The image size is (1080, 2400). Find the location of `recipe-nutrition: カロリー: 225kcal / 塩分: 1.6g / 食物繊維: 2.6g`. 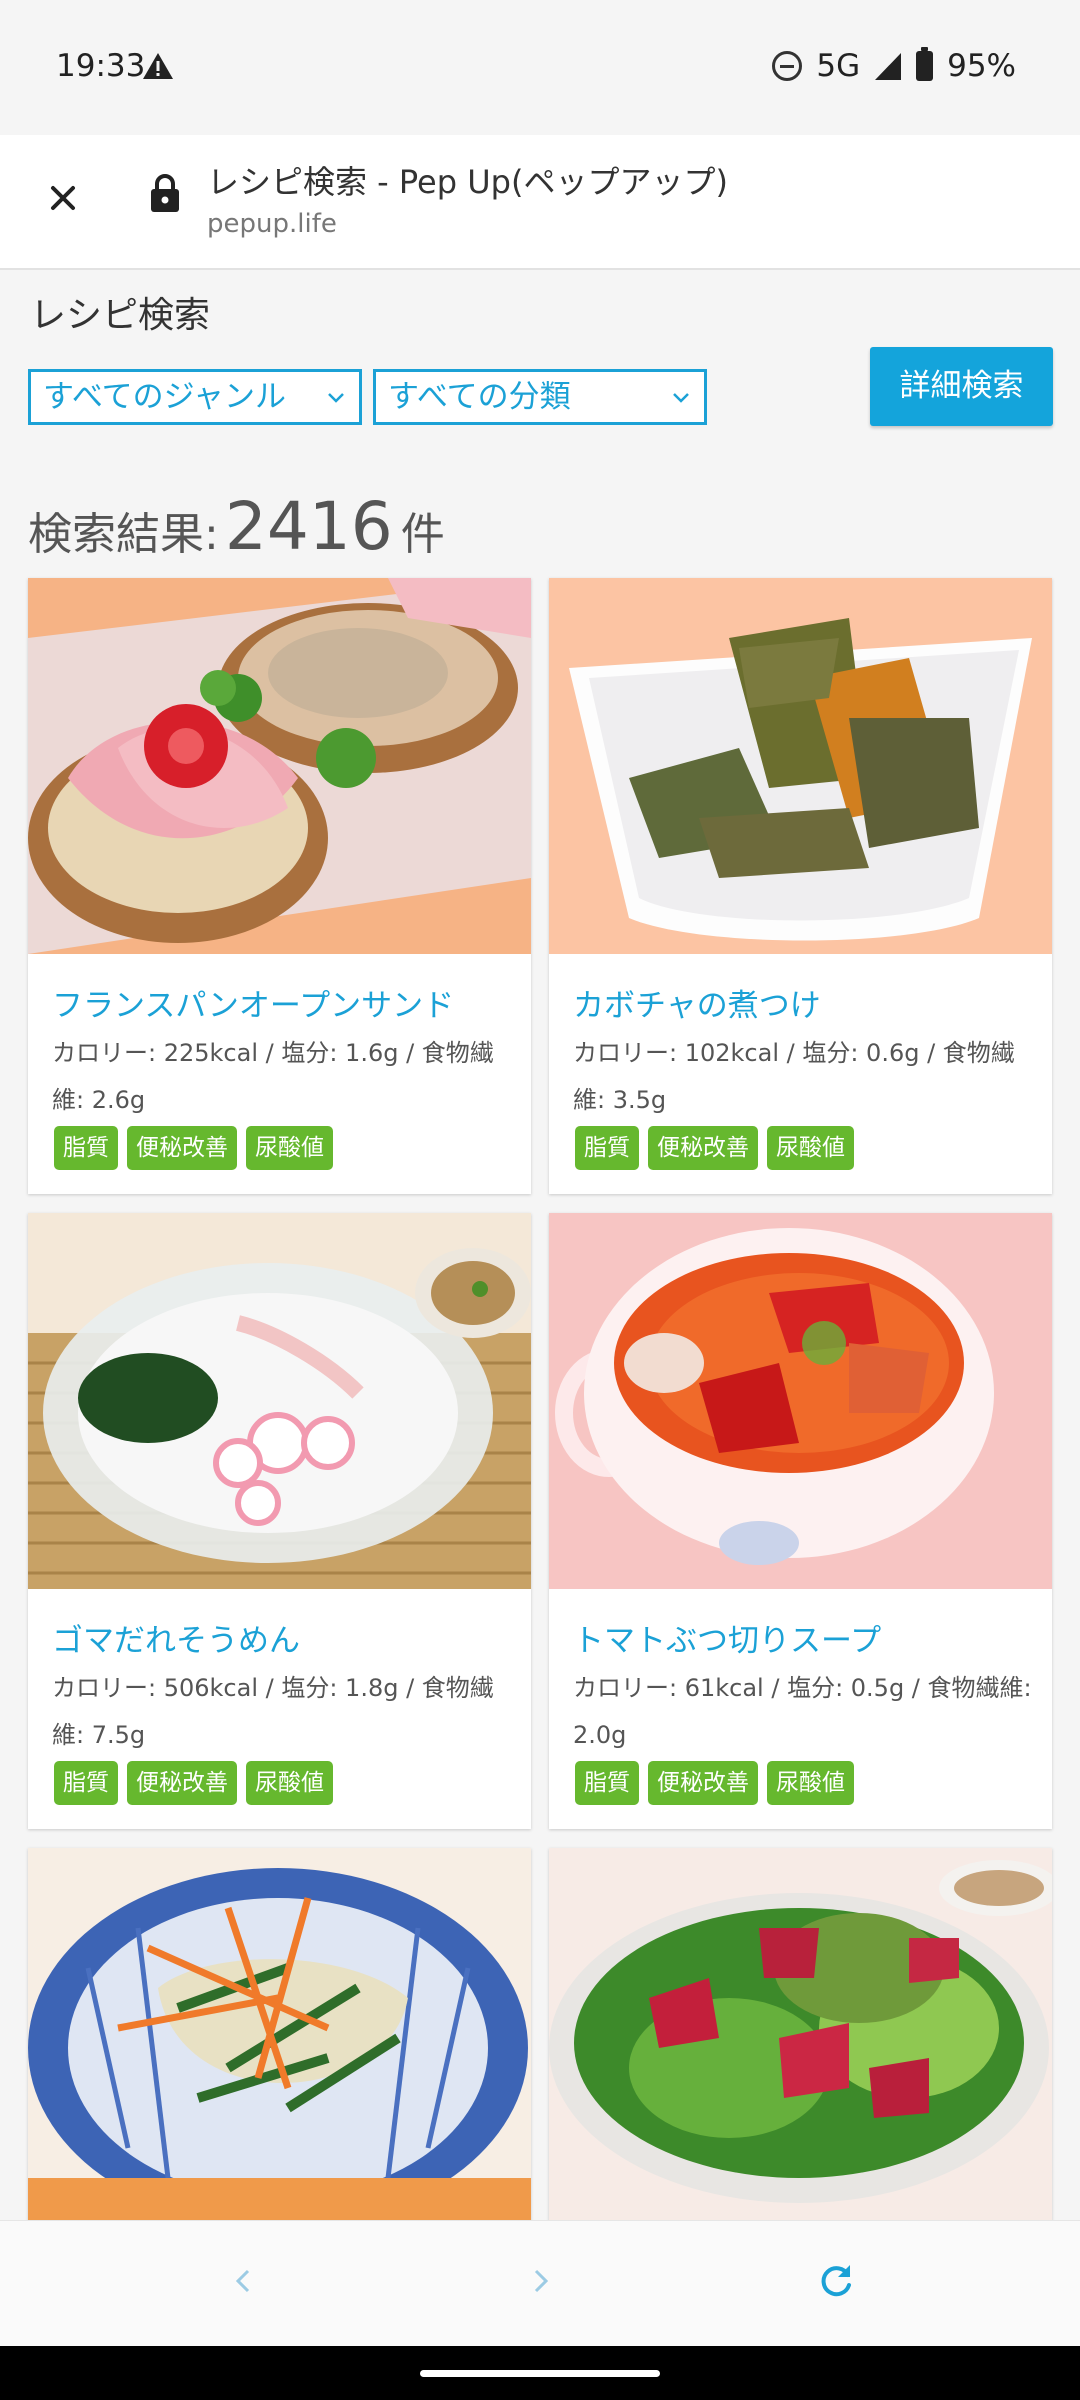

recipe-nutrition: カロリー: 225kcal / 塩分: 1.6g / 食物繊維: 2.6g is located at coordinates (273, 1076).